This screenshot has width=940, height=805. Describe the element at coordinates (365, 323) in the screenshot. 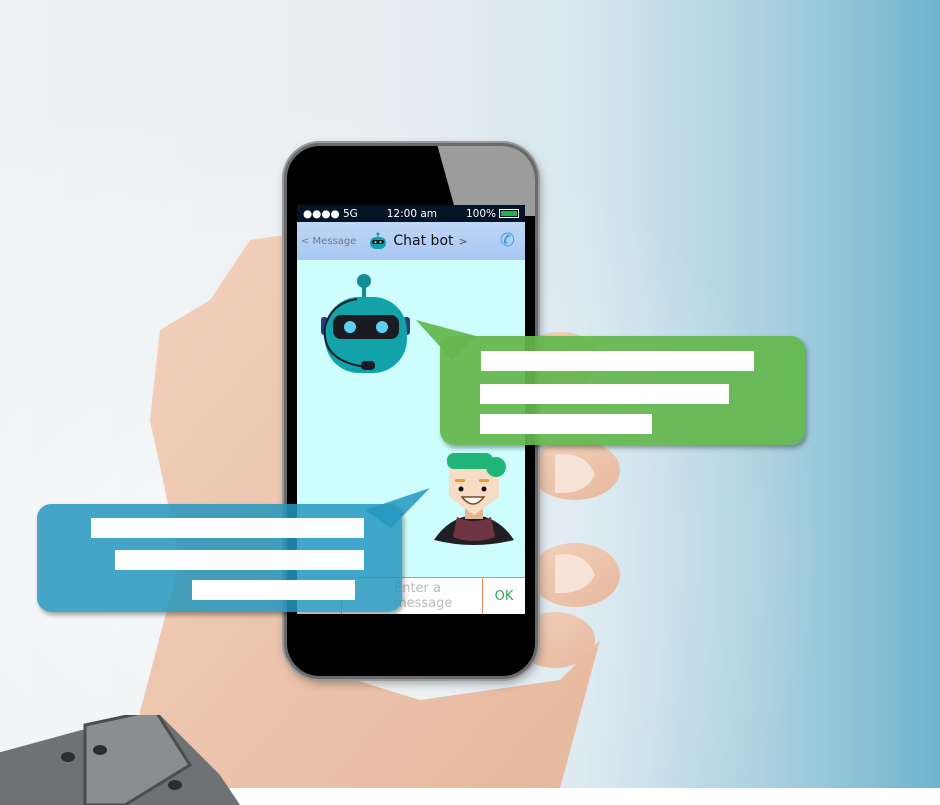

I see `chatbot-avatar` at that location.